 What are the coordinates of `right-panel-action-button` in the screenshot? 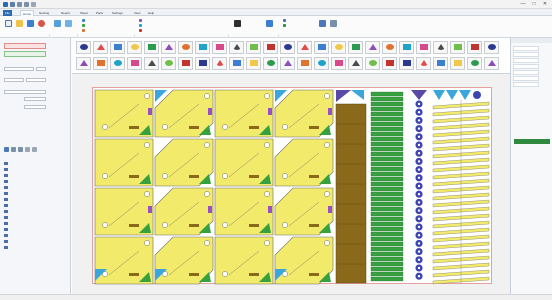 It's located at (532, 141).